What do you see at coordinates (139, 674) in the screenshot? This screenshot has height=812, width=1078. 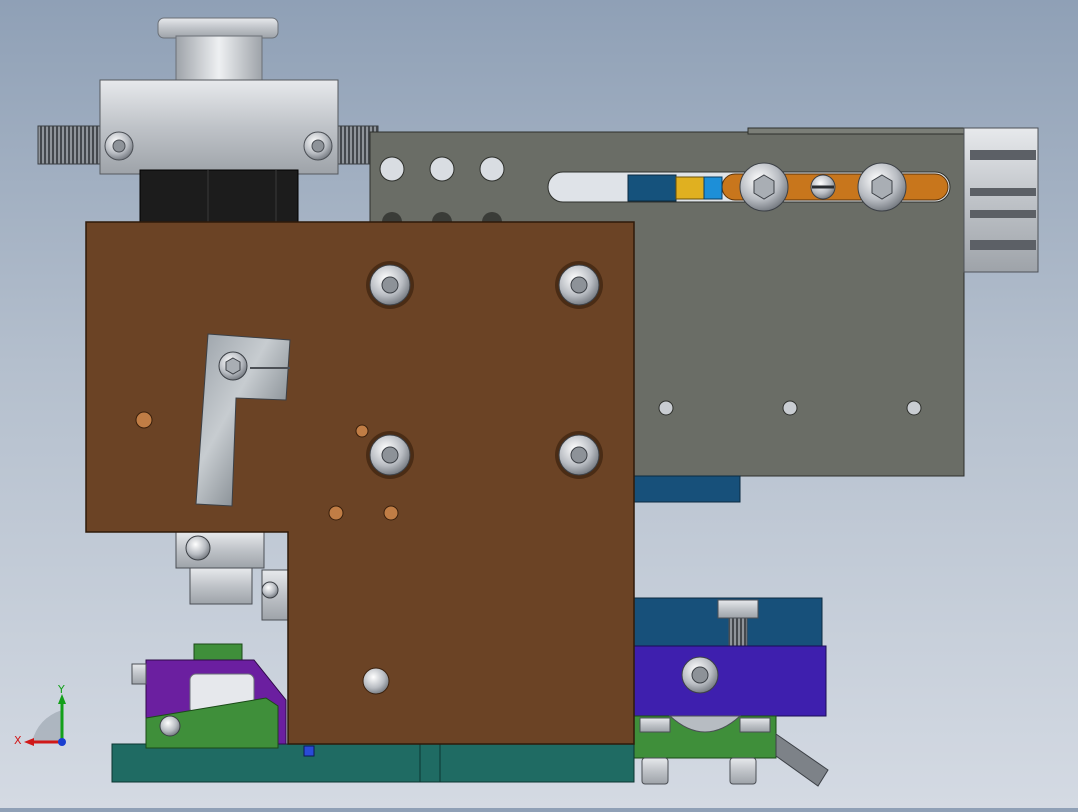 I see `purple-block-pin` at bounding box center [139, 674].